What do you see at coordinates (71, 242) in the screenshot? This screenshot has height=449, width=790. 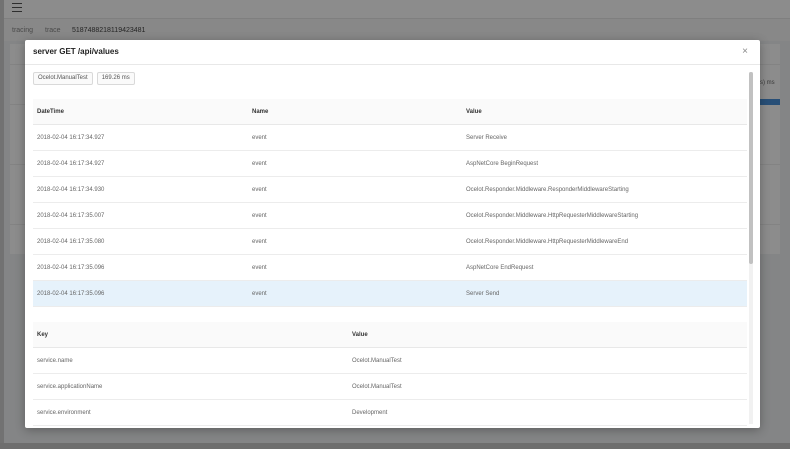 I see `cell-datetime: 2018-02-04 16:17:35.080` at bounding box center [71, 242].